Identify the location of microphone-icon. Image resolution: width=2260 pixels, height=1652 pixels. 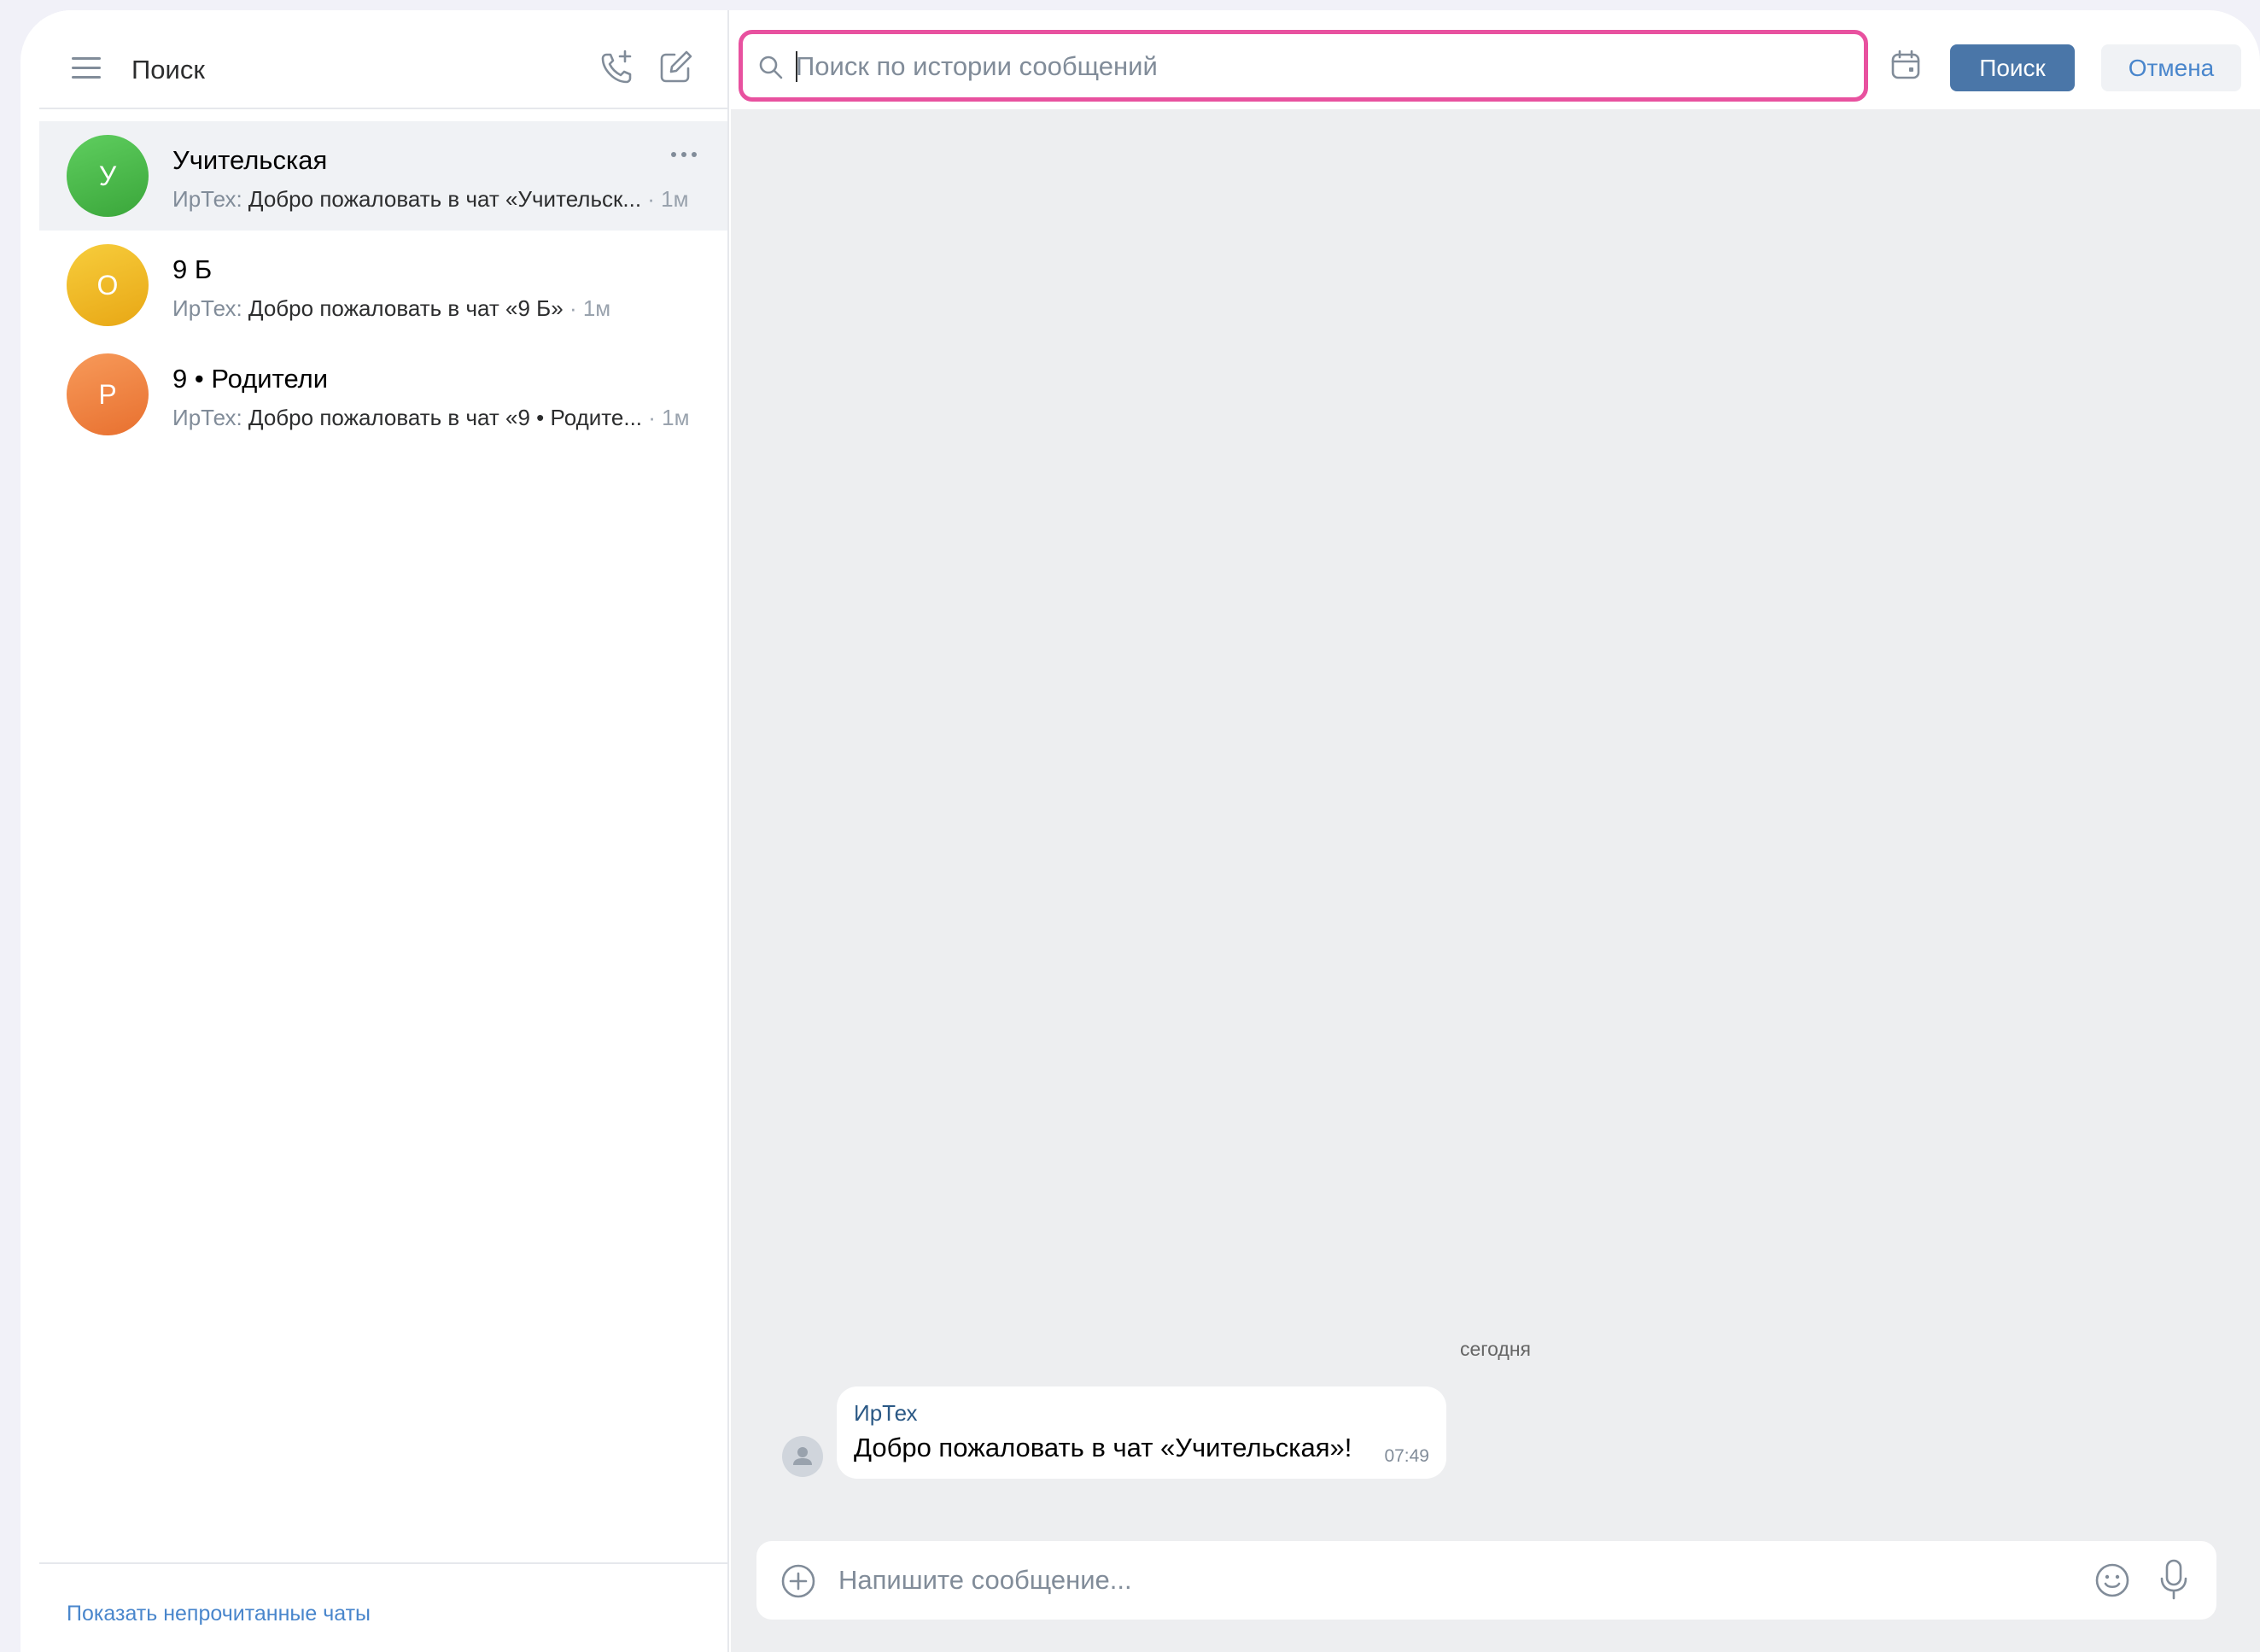
(2173, 1579).